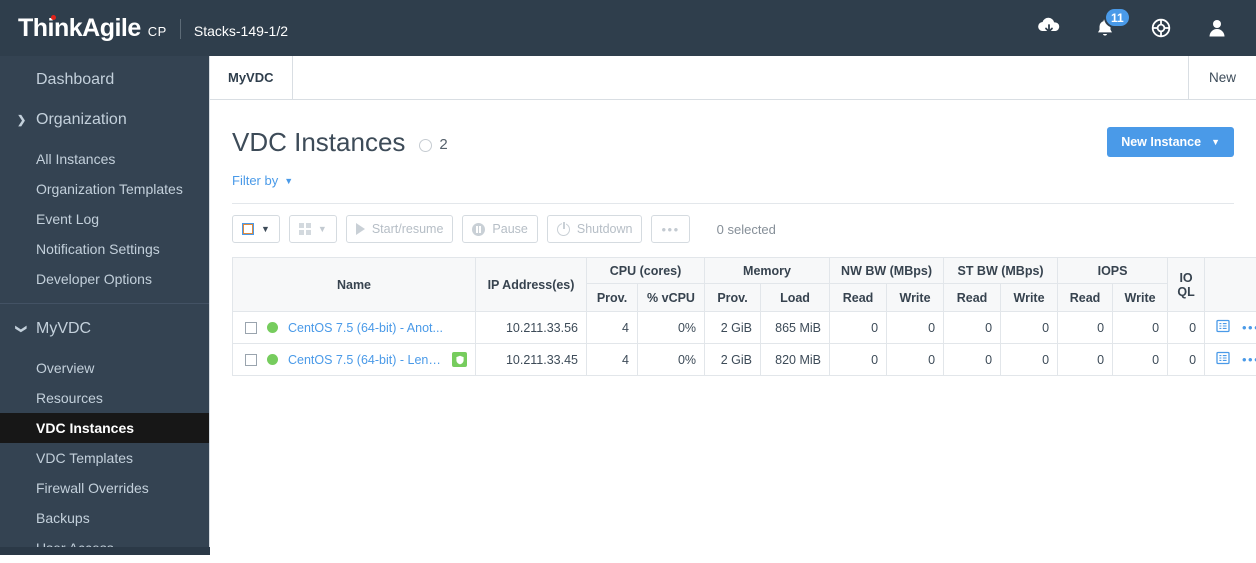 Image resolution: width=1256 pixels, height=563 pixels. I want to click on play-icon, so click(360, 229).